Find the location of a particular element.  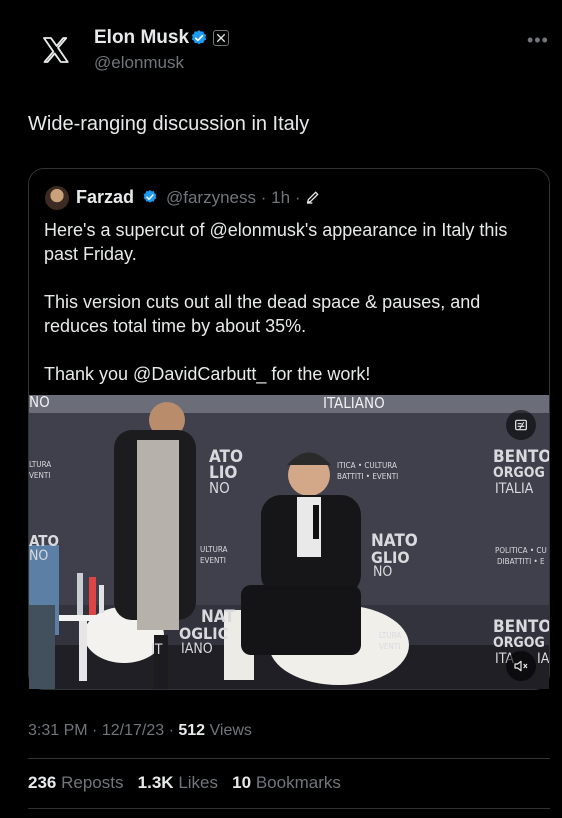

tweet-date: 12/17/23 is located at coordinates (133, 730).